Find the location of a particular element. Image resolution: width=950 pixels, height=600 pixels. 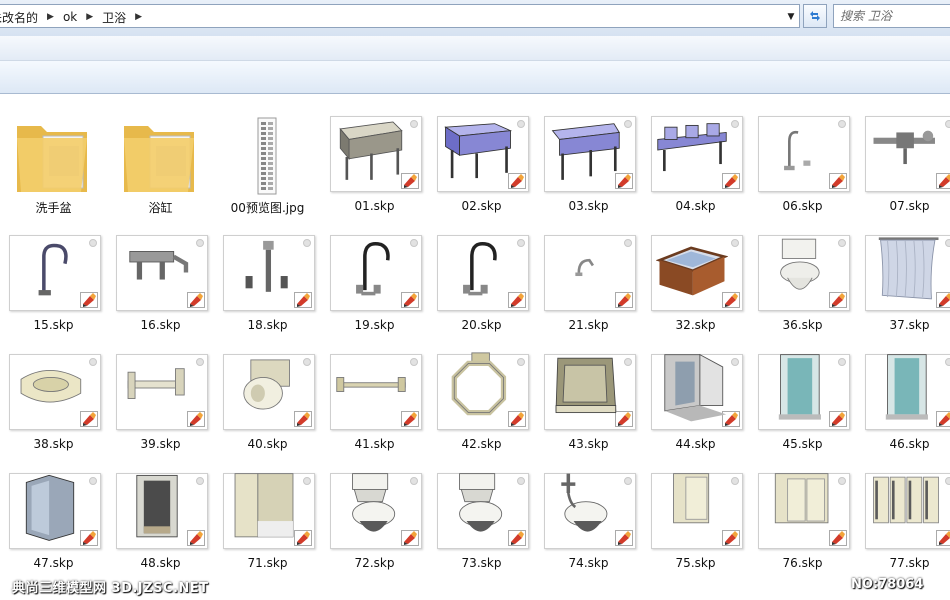

file-item: 04.skp is located at coordinates (695, 154).